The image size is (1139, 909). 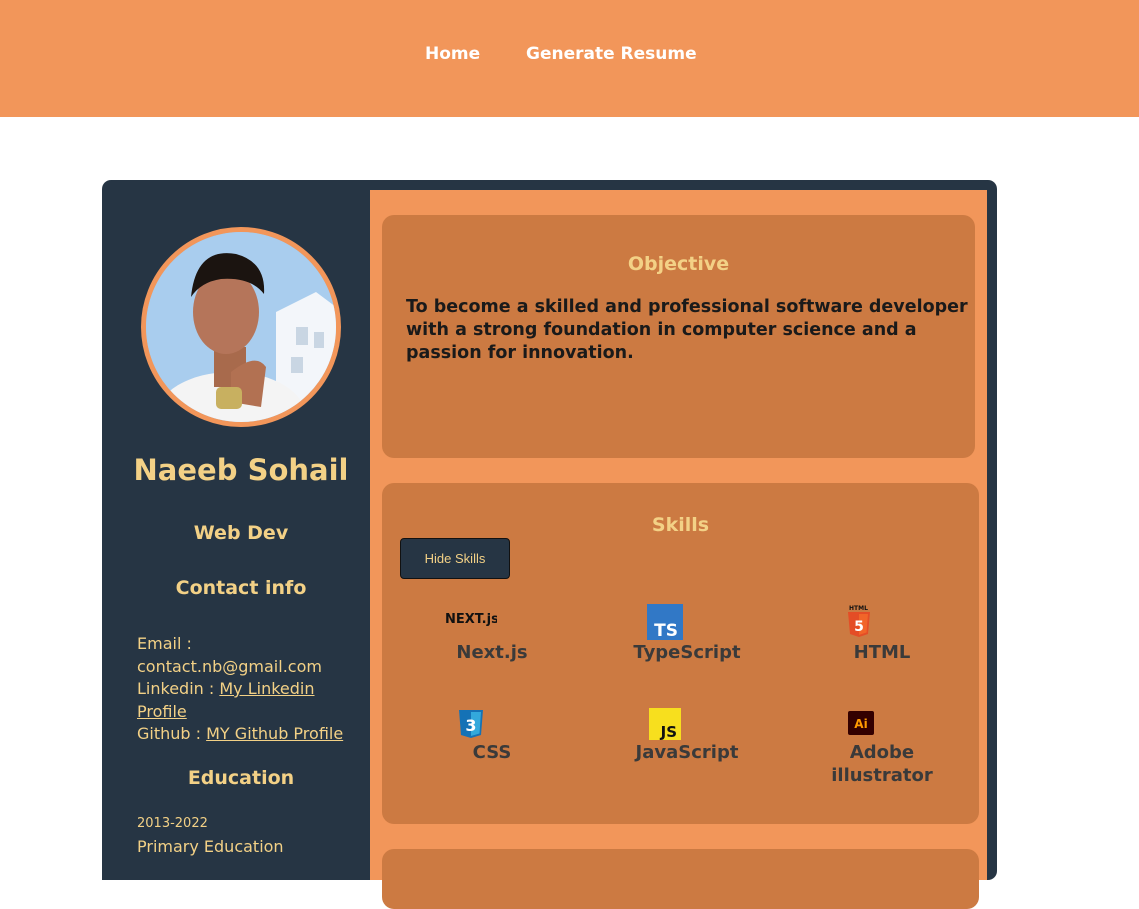 What do you see at coordinates (266, 688) in the screenshot?
I see `linkedin-link: My Linkedin` at bounding box center [266, 688].